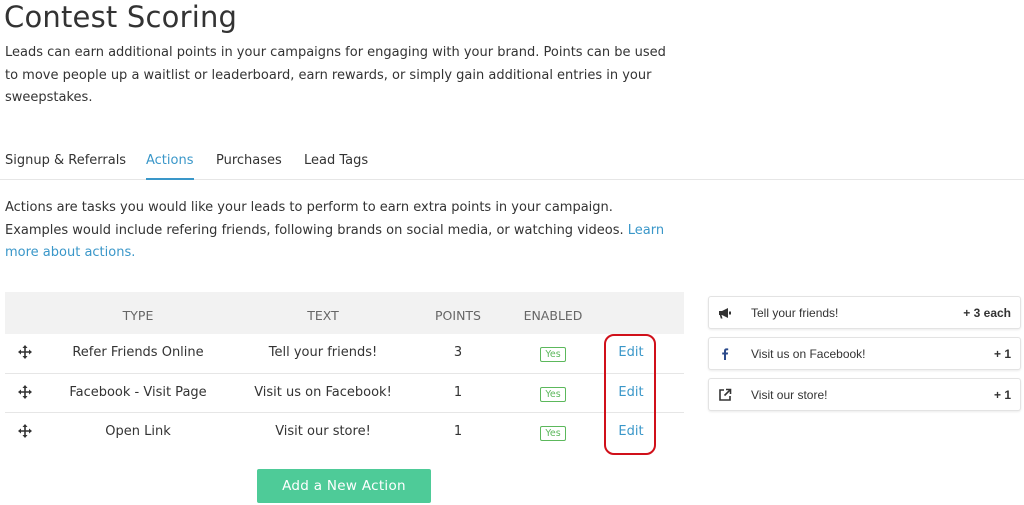 This screenshot has width=1024, height=505. I want to click on preview-item: Visit our store! + 1, so click(864, 394).